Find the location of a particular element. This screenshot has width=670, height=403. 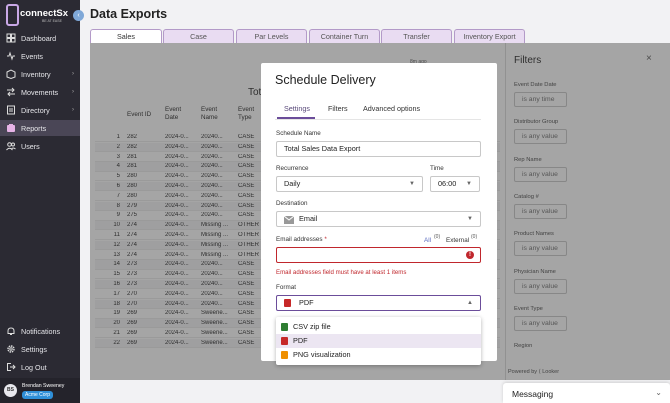

sidebar-item-logout: Log Out is located at coordinates (40, 367).